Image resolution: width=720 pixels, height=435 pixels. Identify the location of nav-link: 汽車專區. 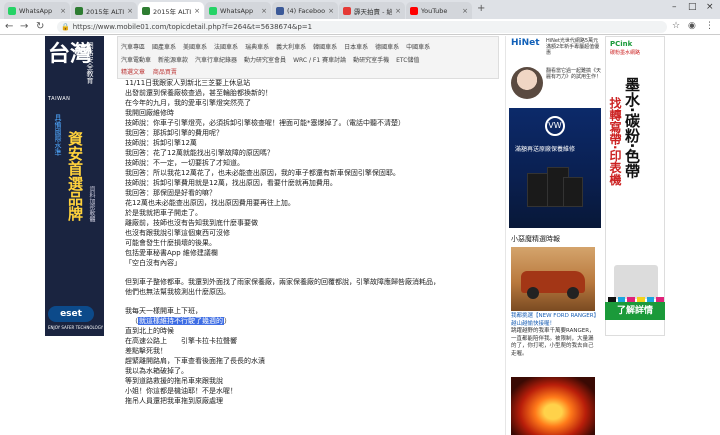
(133, 46).